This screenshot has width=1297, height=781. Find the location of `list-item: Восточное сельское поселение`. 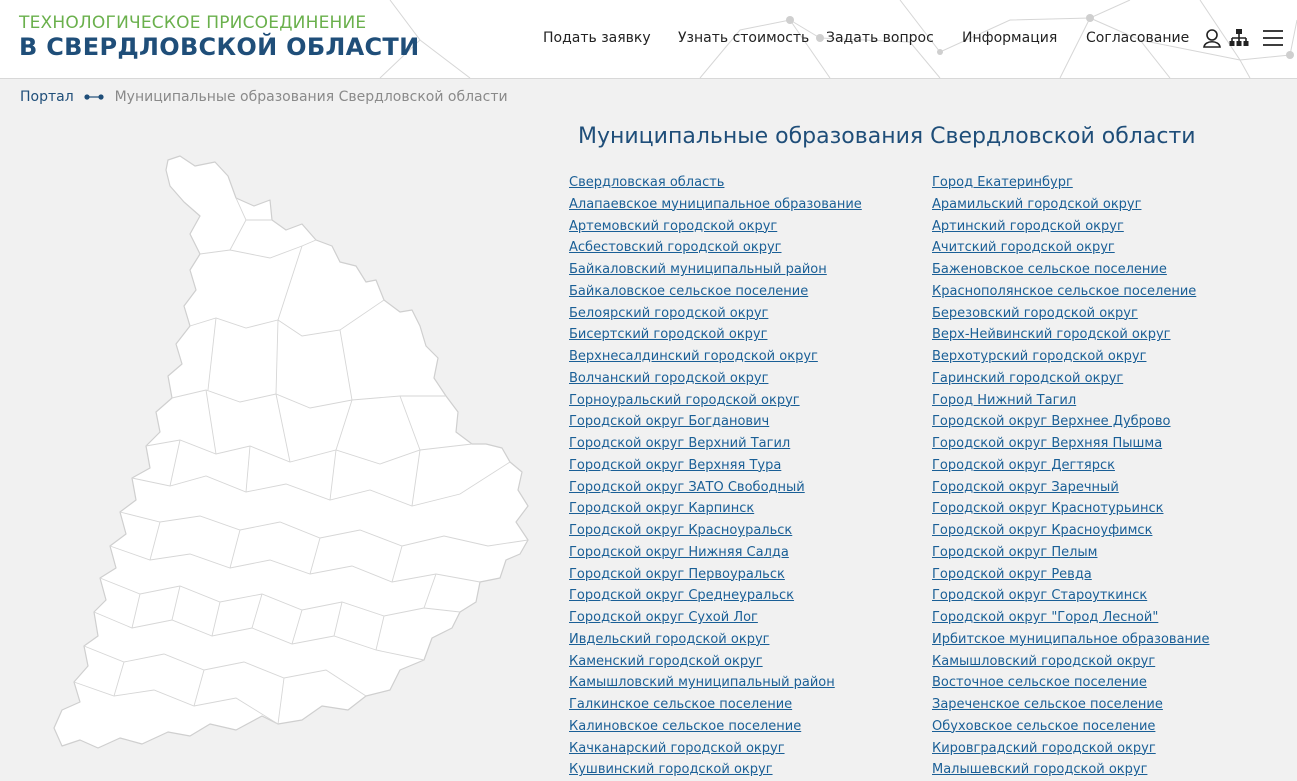

list-item: Восточное сельское поселение is located at coordinates (1071, 681).